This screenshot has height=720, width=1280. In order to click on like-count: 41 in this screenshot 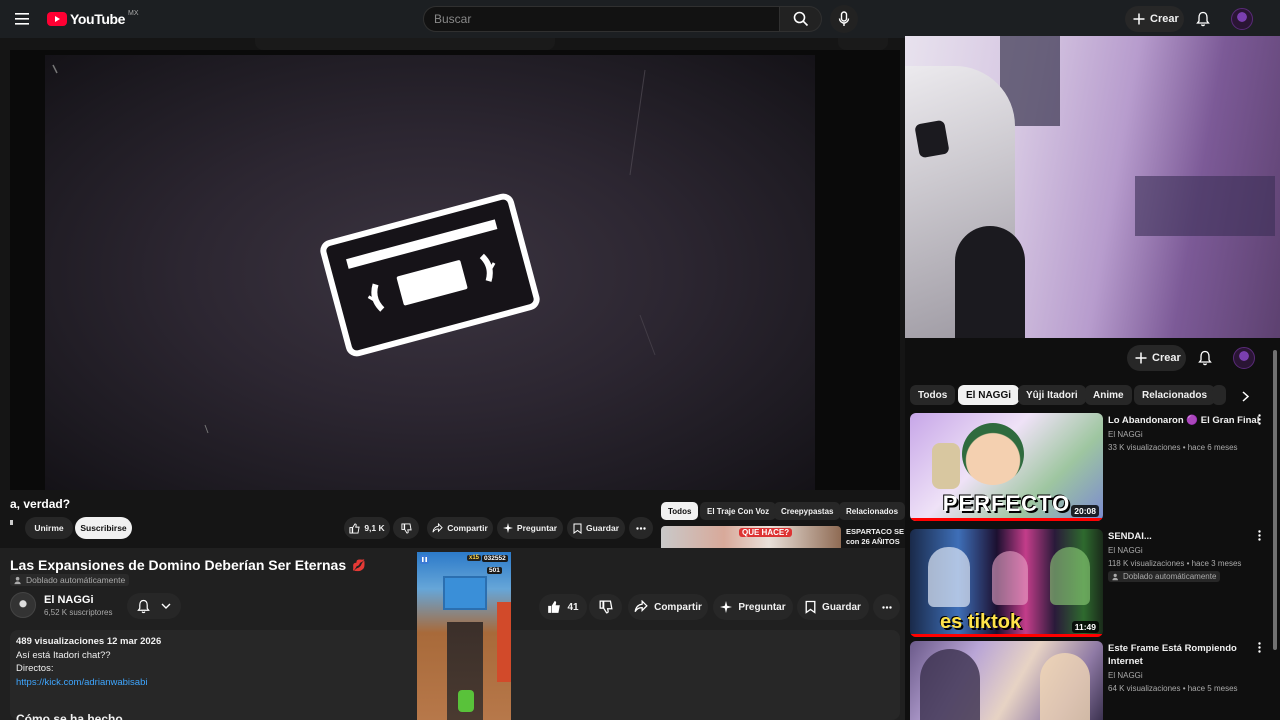, I will do `click(573, 607)`.